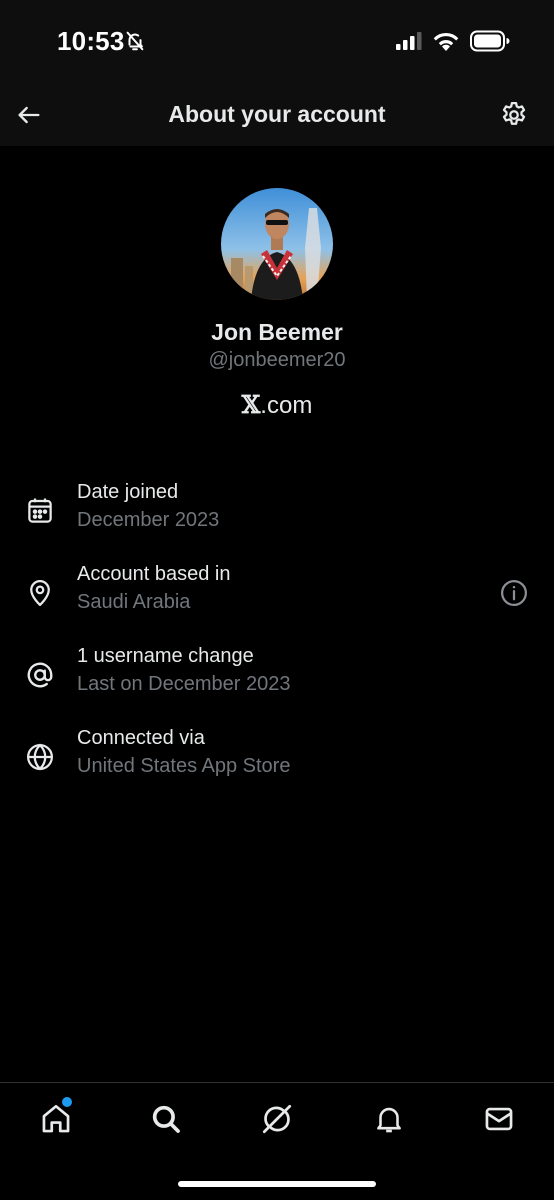  I want to click on site-suffix: .com, so click(286, 405).